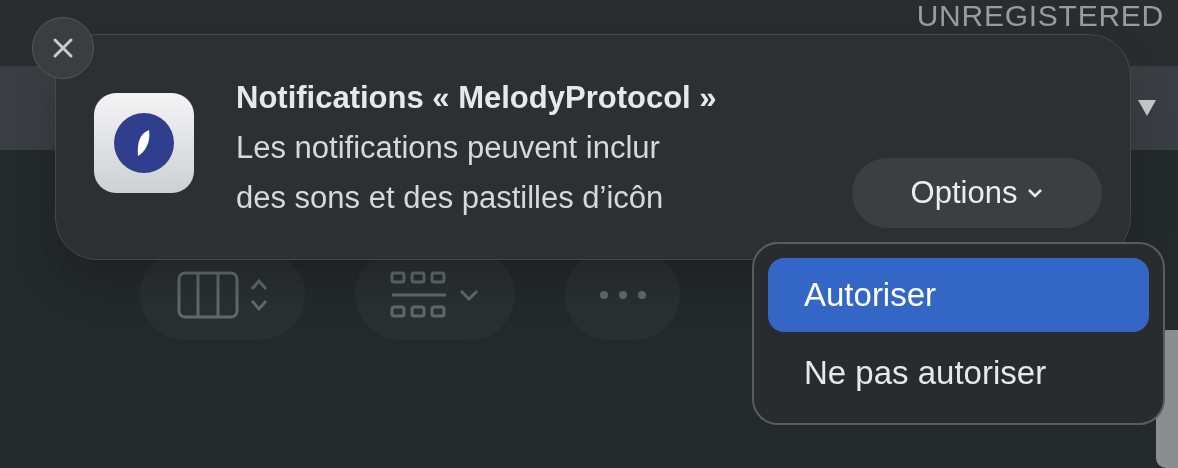 This screenshot has width=1178, height=468. I want to click on dropdown-triangle-icon, so click(1147, 108).